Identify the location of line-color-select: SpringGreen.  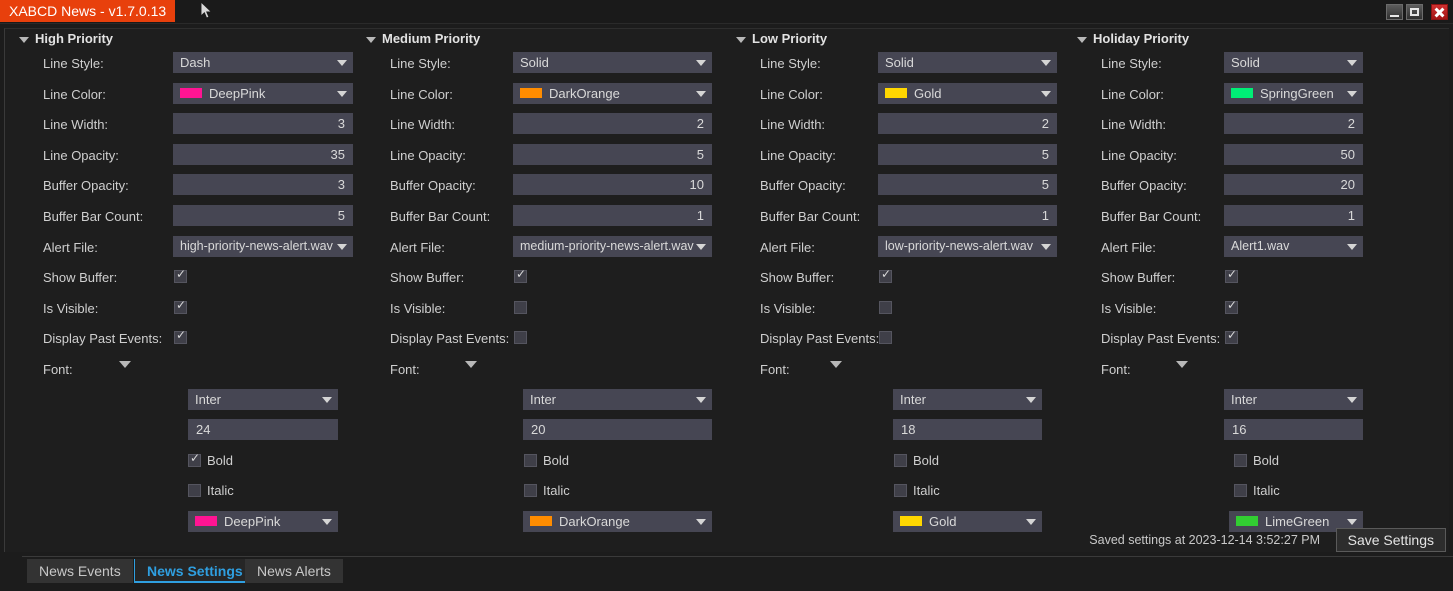
(1293, 93).